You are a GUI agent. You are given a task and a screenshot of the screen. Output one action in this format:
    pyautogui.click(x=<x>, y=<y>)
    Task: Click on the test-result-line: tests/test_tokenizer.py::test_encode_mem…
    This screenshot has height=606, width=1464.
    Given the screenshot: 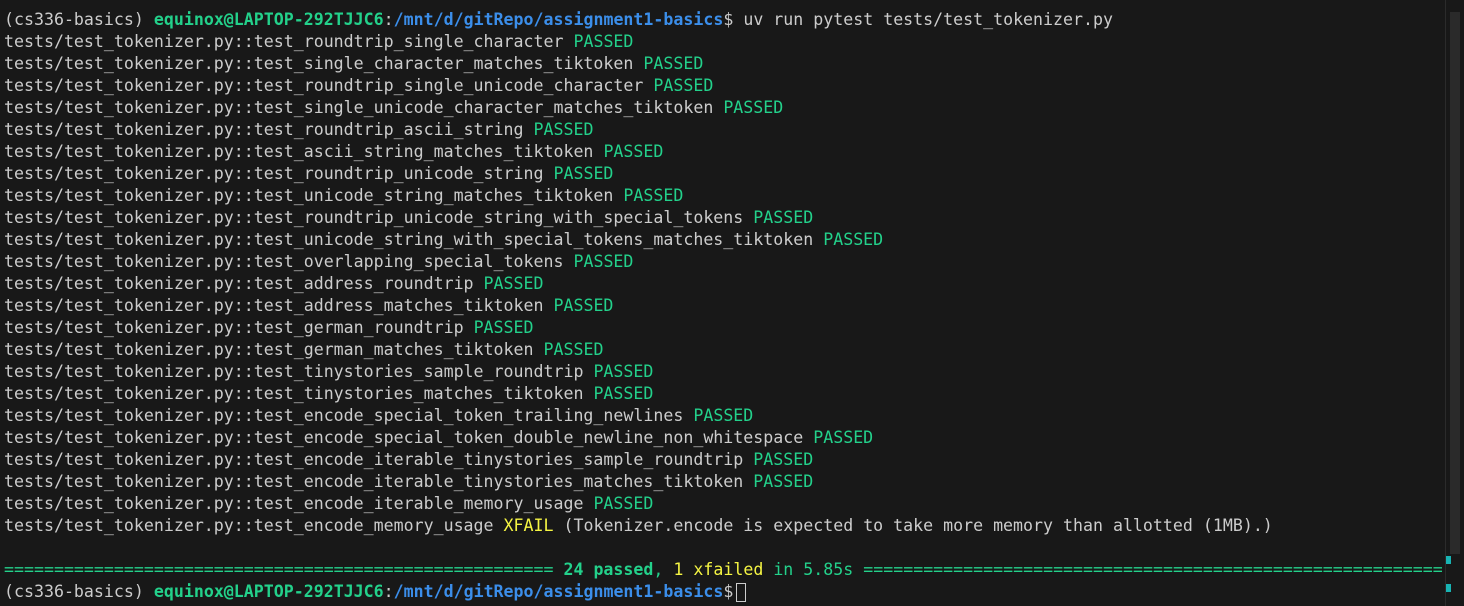 What is the action you would take?
    pyautogui.click(x=723, y=526)
    